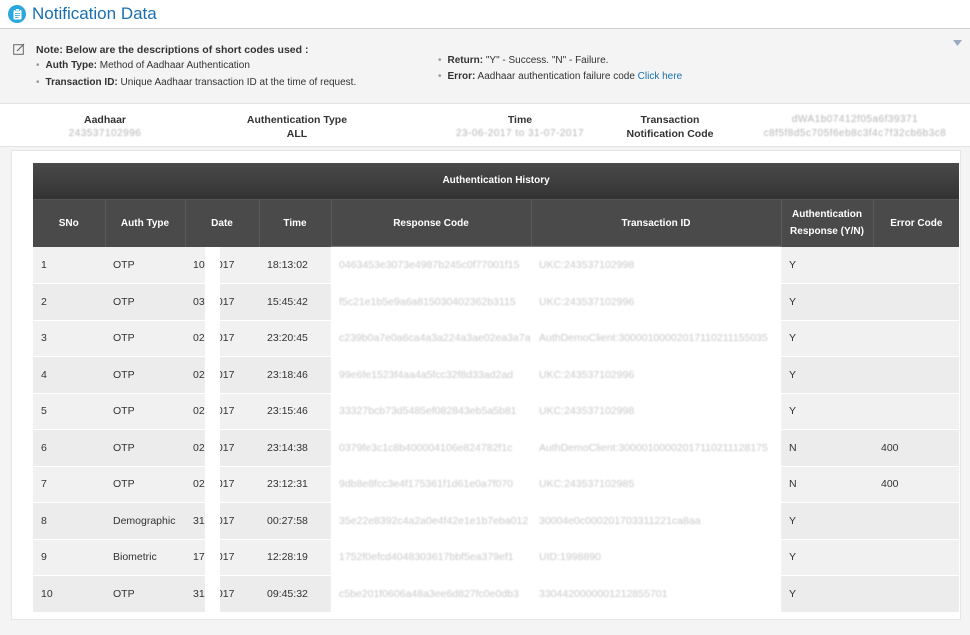 The height and width of the screenshot is (635, 970). I want to click on error-codes-link: Click here, so click(660, 76).